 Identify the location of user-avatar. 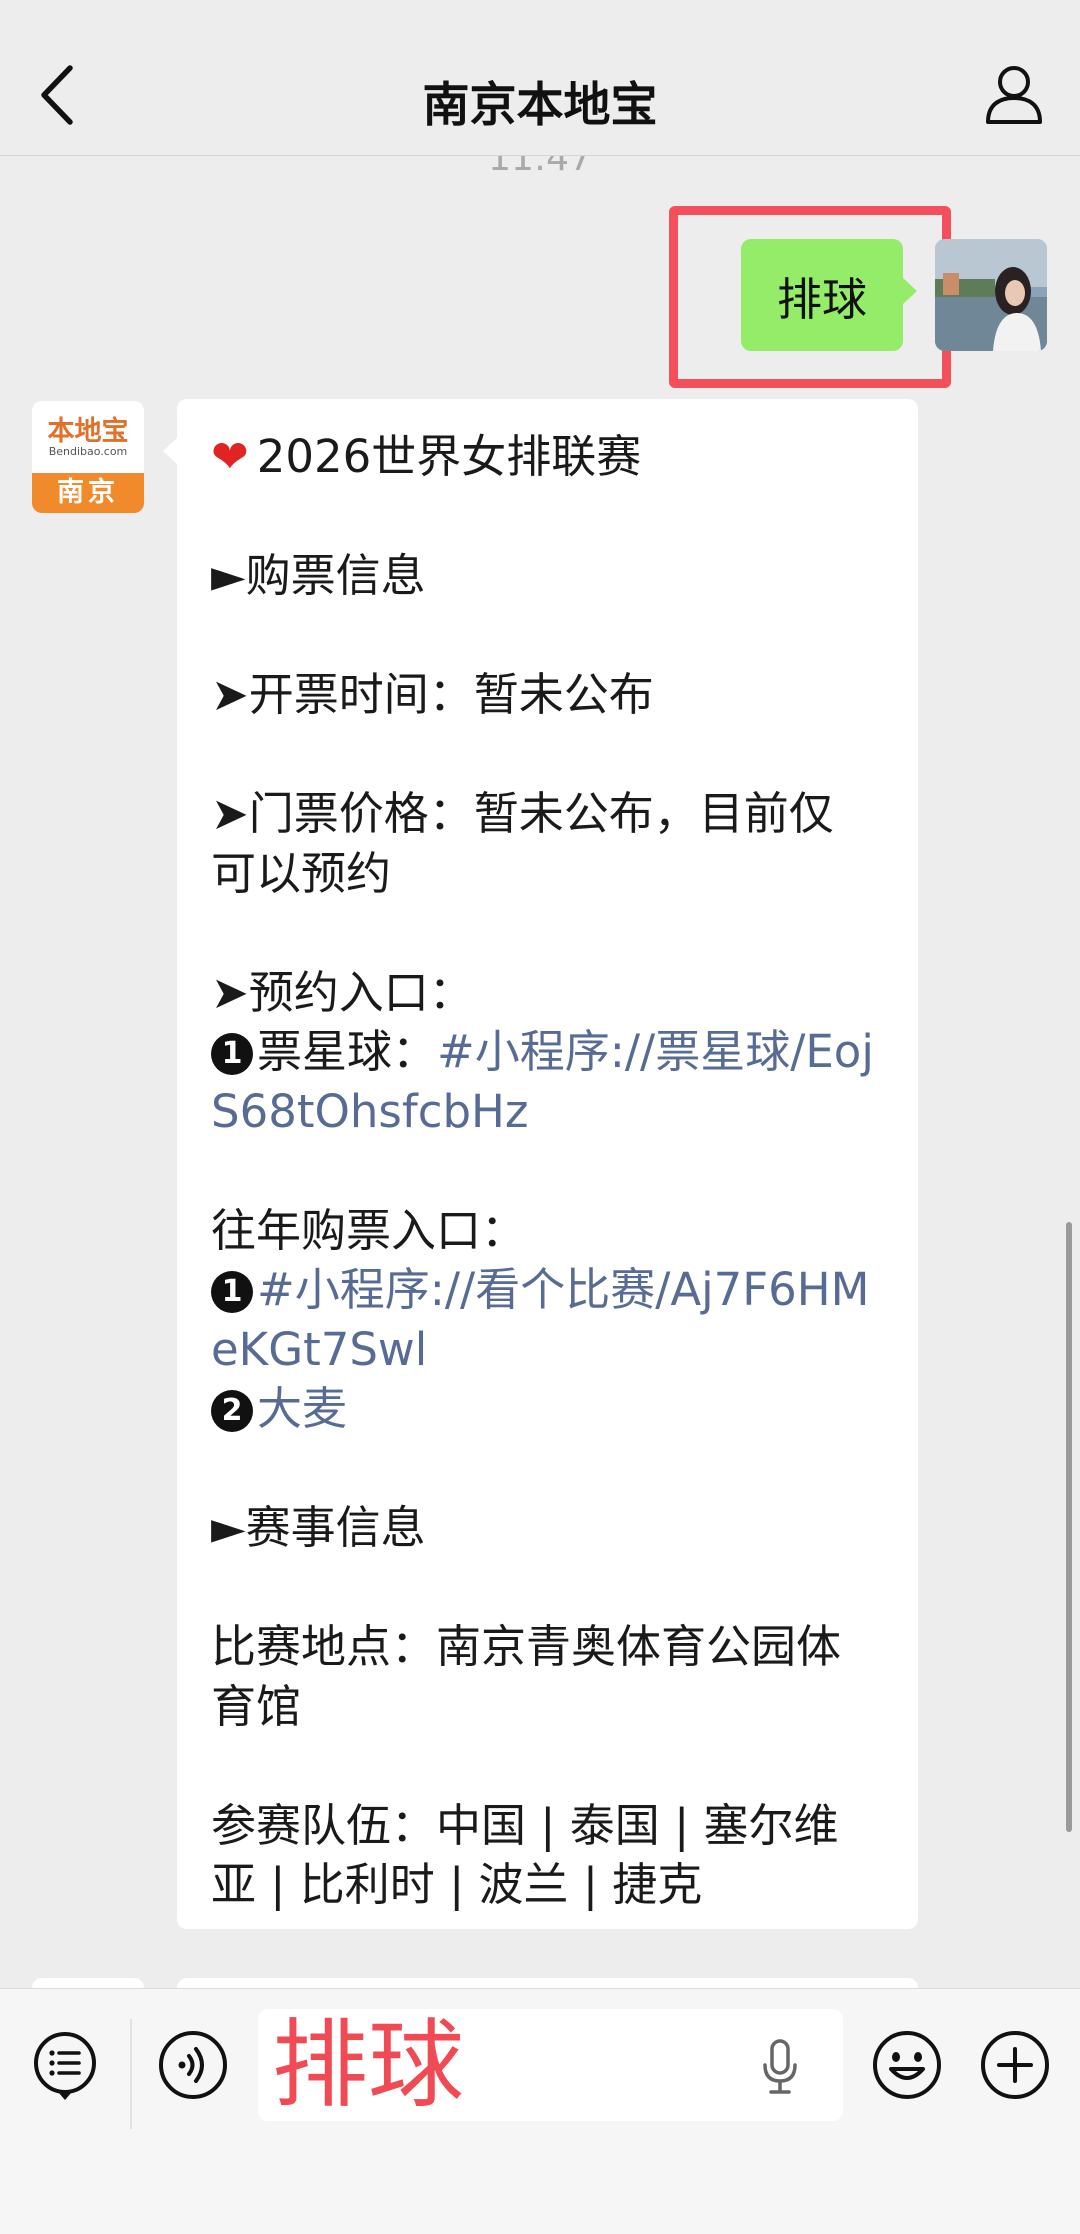
(991, 295).